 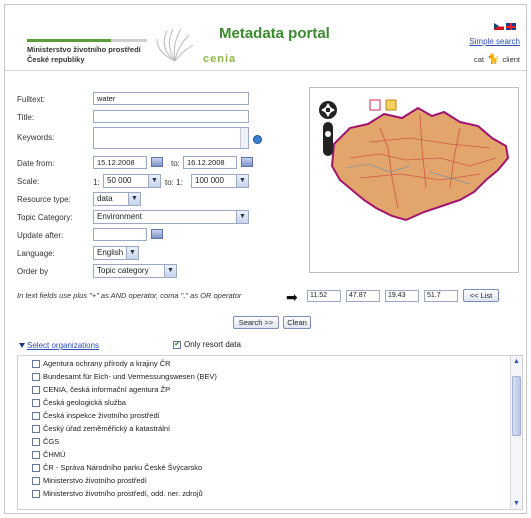 What do you see at coordinates (110, 252) in the screenshot?
I see `language-value: English` at bounding box center [110, 252].